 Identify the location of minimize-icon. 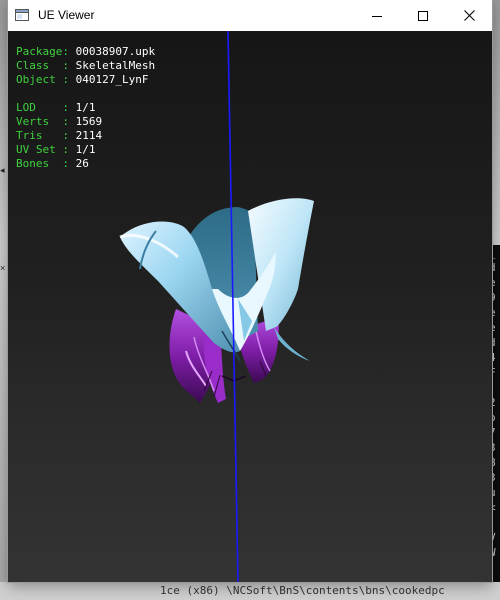
(377, 16).